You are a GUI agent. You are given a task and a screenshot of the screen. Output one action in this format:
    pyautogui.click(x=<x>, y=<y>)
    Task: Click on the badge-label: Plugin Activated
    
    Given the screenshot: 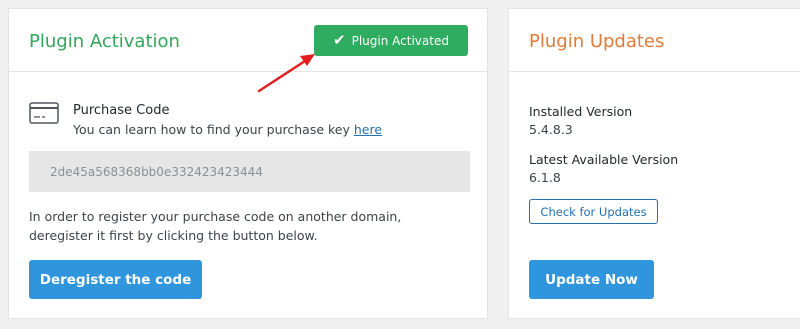 What is the action you would take?
    pyautogui.click(x=400, y=40)
    